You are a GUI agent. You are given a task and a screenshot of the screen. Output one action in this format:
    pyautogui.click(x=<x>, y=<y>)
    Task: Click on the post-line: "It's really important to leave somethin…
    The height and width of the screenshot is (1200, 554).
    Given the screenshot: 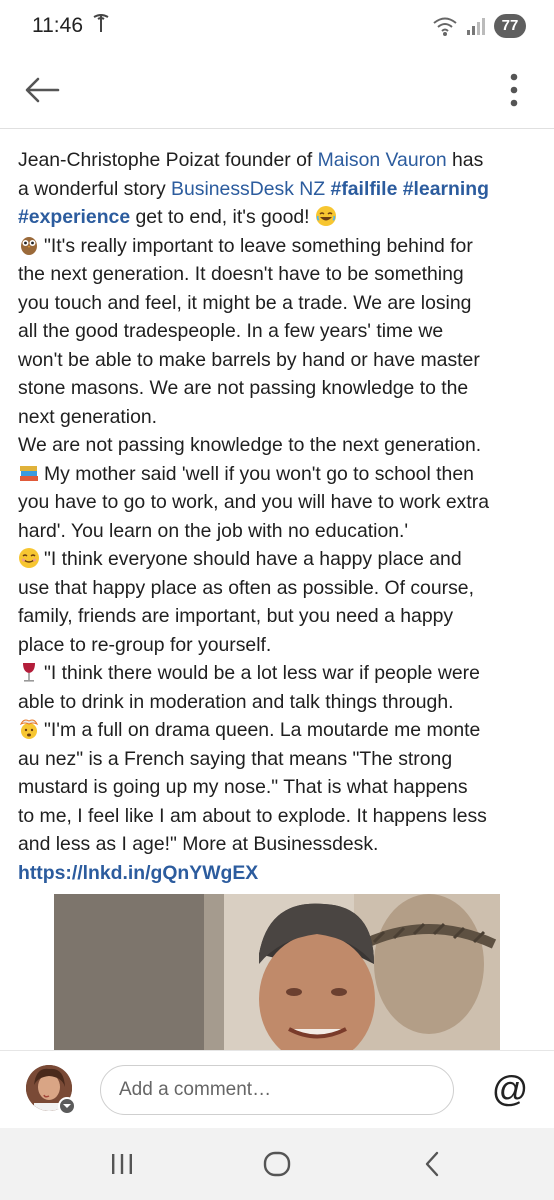 What is the action you would take?
    pyautogui.click(x=278, y=246)
    